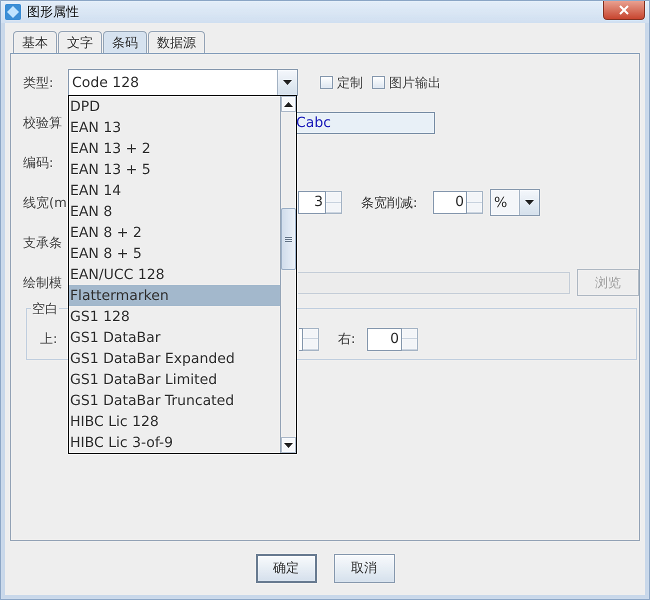 This screenshot has width=650, height=600. Describe the element at coordinates (515, 202) in the screenshot. I see `unit-dropdown: %` at that location.